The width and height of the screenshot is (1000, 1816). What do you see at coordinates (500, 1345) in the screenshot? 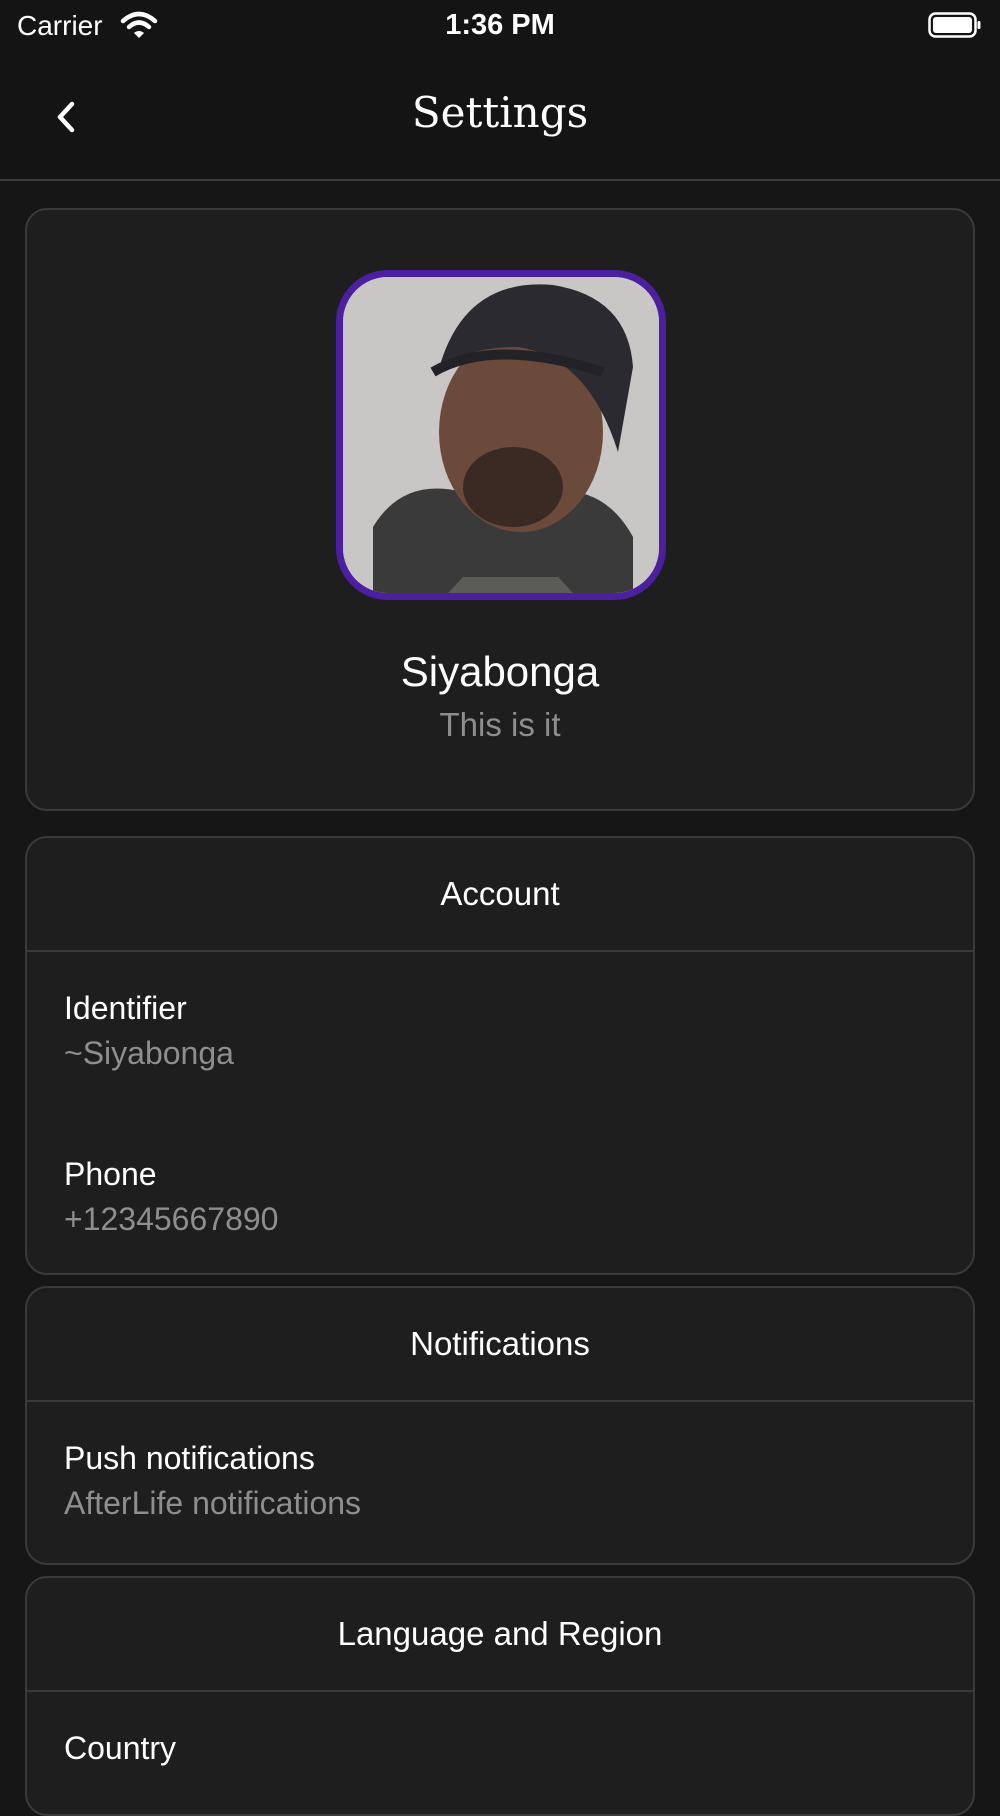
I see `notifications-section-title: Notifications` at bounding box center [500, 1345].